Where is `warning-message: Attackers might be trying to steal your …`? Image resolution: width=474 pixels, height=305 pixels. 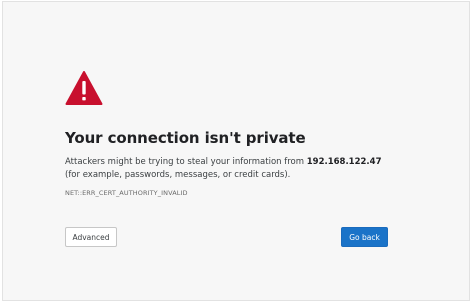 warning-message: Attackers might be trying to steal your … is located at coordinates (230, 169).